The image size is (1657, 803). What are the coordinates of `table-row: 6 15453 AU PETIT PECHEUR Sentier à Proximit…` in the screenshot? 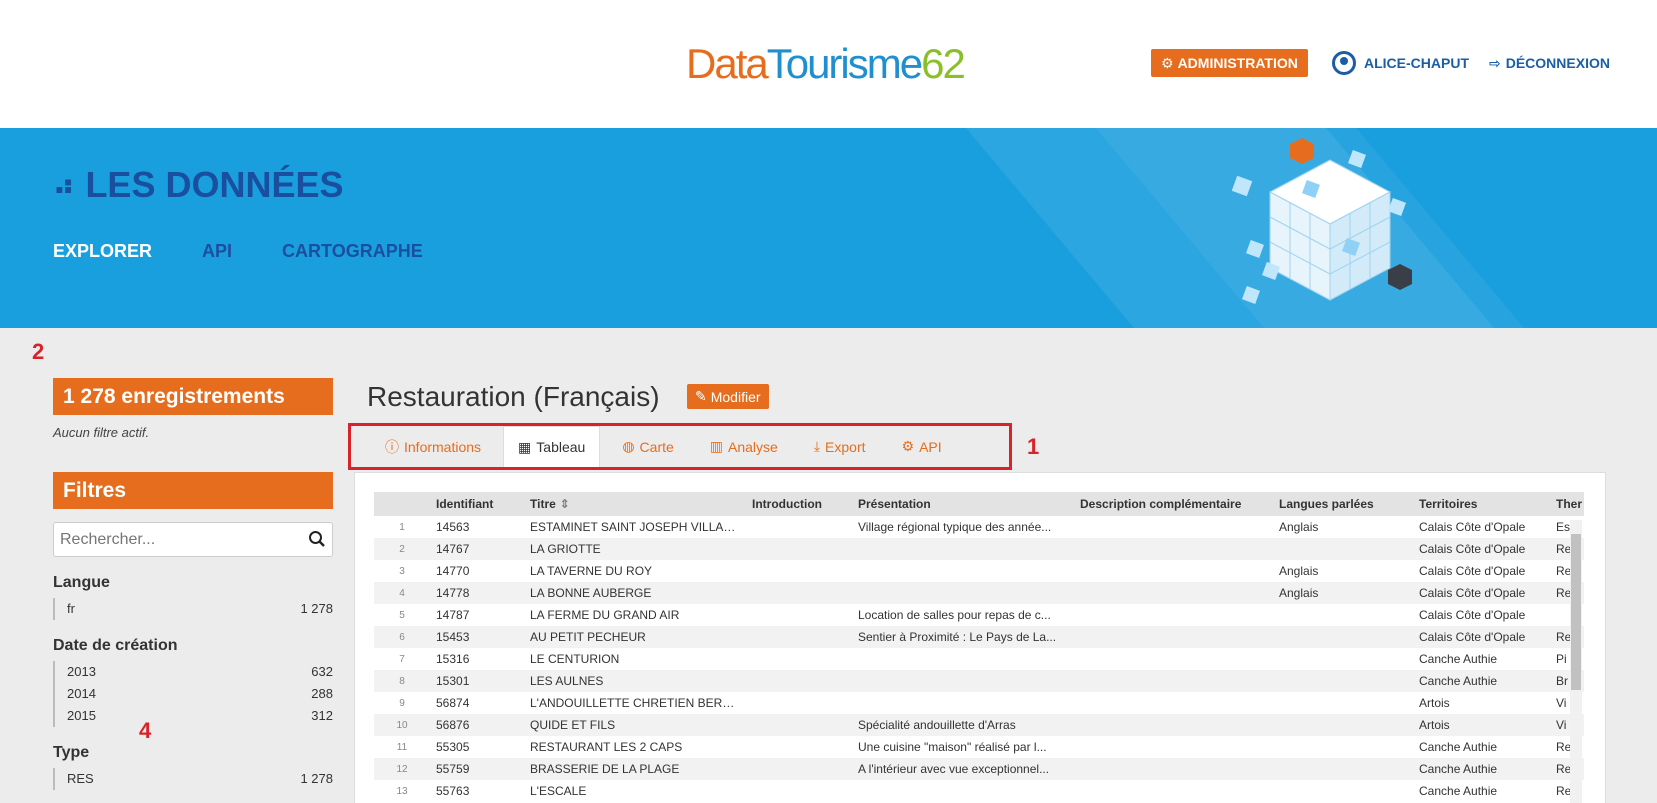 It's located at (979, 637).